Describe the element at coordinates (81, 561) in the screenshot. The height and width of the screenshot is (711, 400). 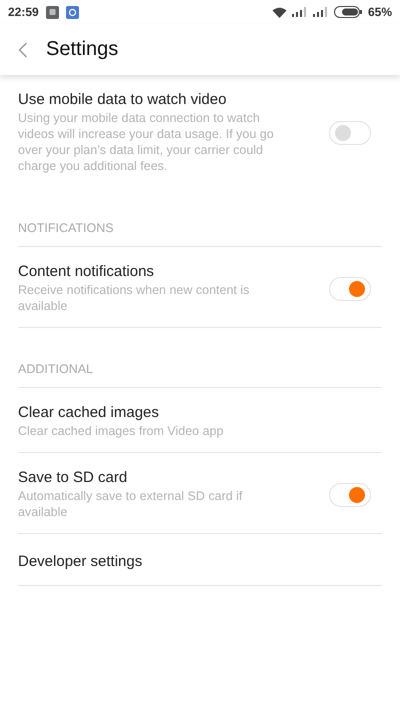
I see `setting-title: Developer settings` at that location.